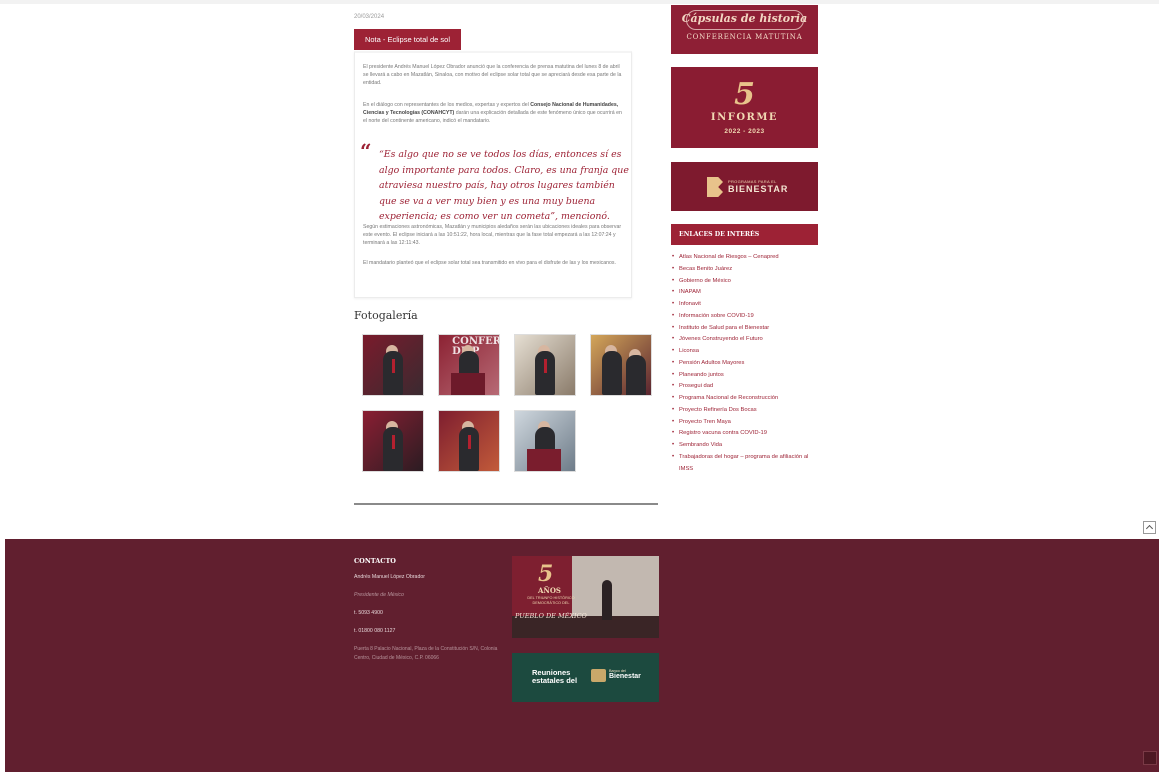  I want to click on link-item: Instituto de Salud para el Bienestar, so click(746, 329).